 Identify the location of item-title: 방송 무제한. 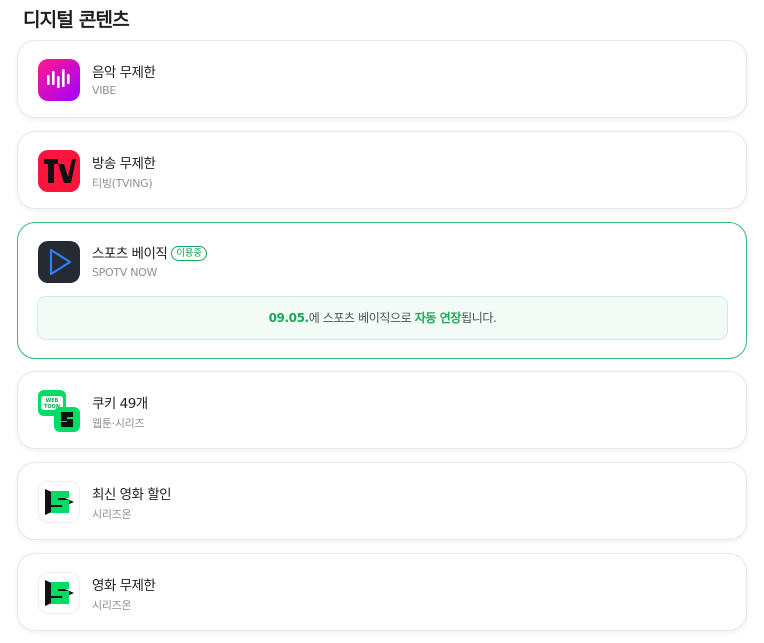
(124, 164).